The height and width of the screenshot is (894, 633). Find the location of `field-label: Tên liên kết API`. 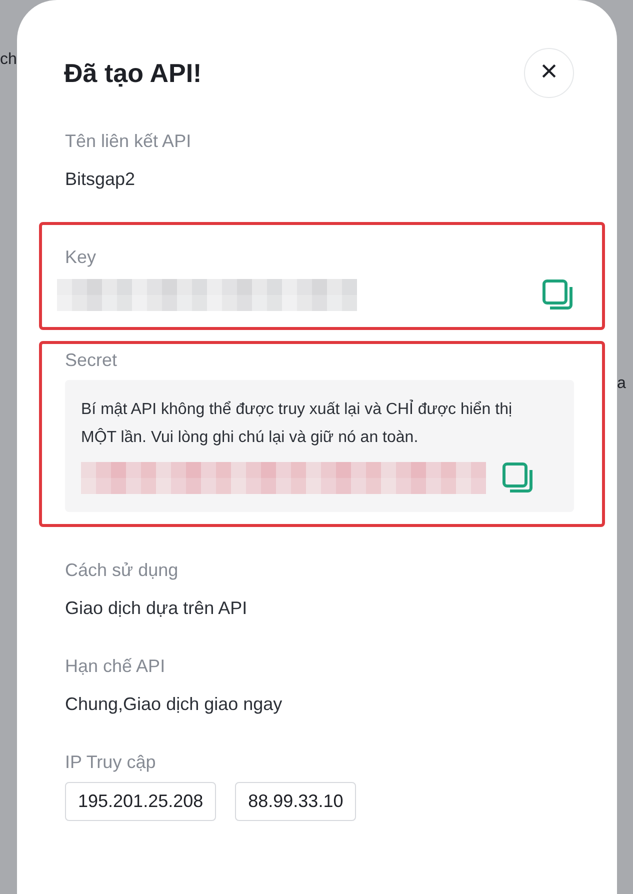

field-label: Tên liên kết API is located at coordinates (128, 141).